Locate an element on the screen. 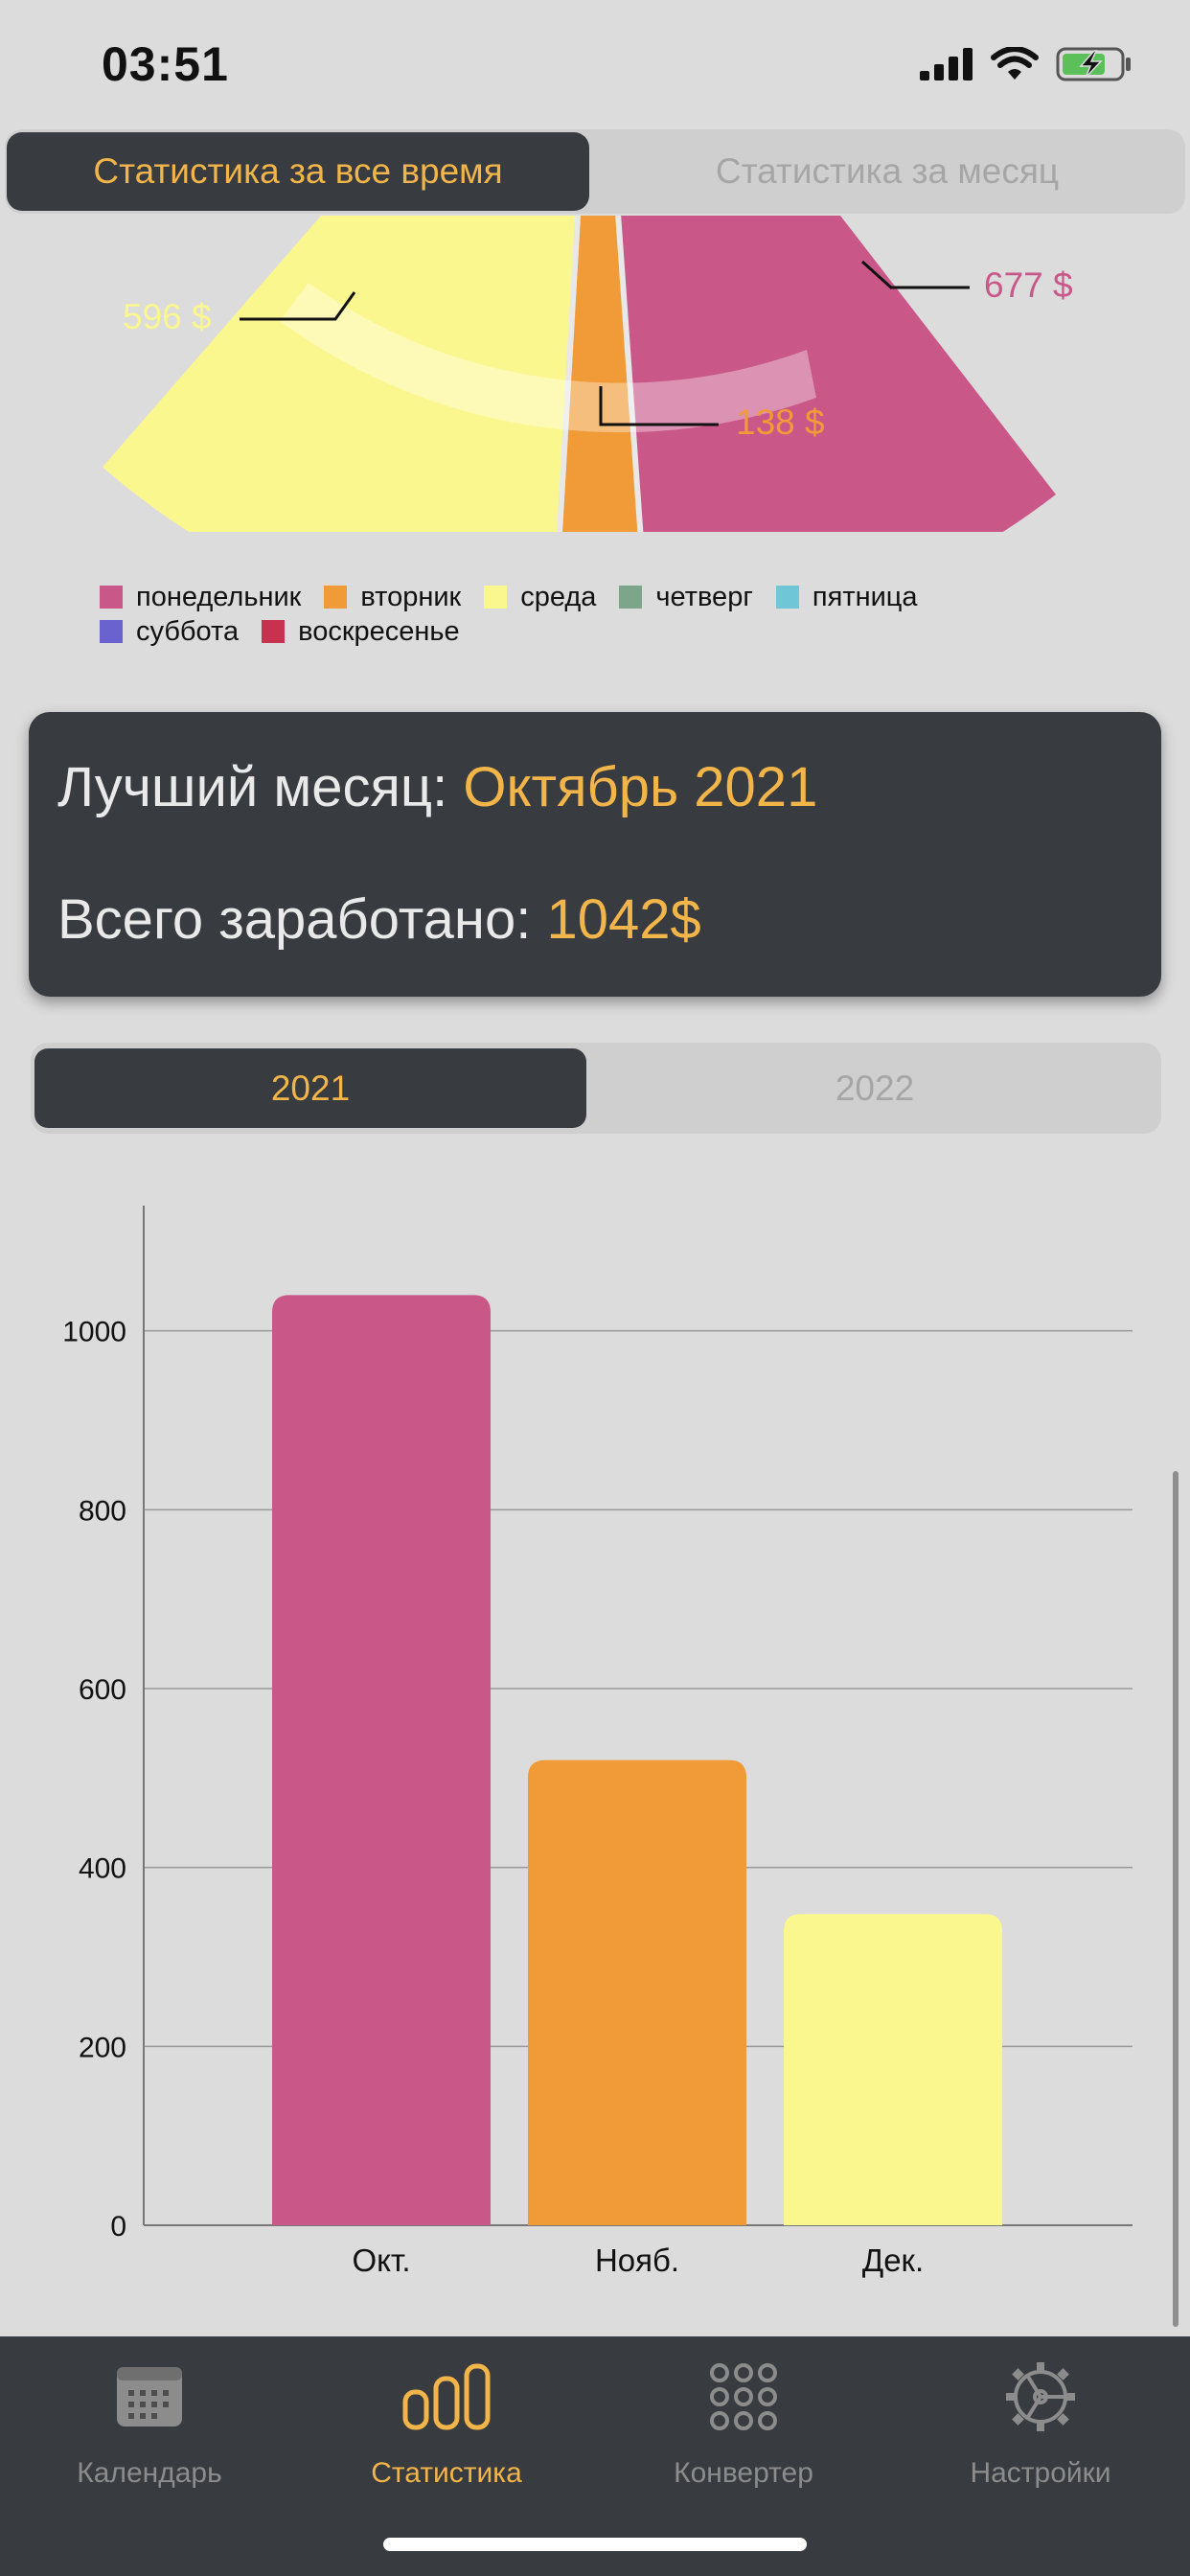  total-earned-label: Всего заработано: is located at coordinates (295, 920).